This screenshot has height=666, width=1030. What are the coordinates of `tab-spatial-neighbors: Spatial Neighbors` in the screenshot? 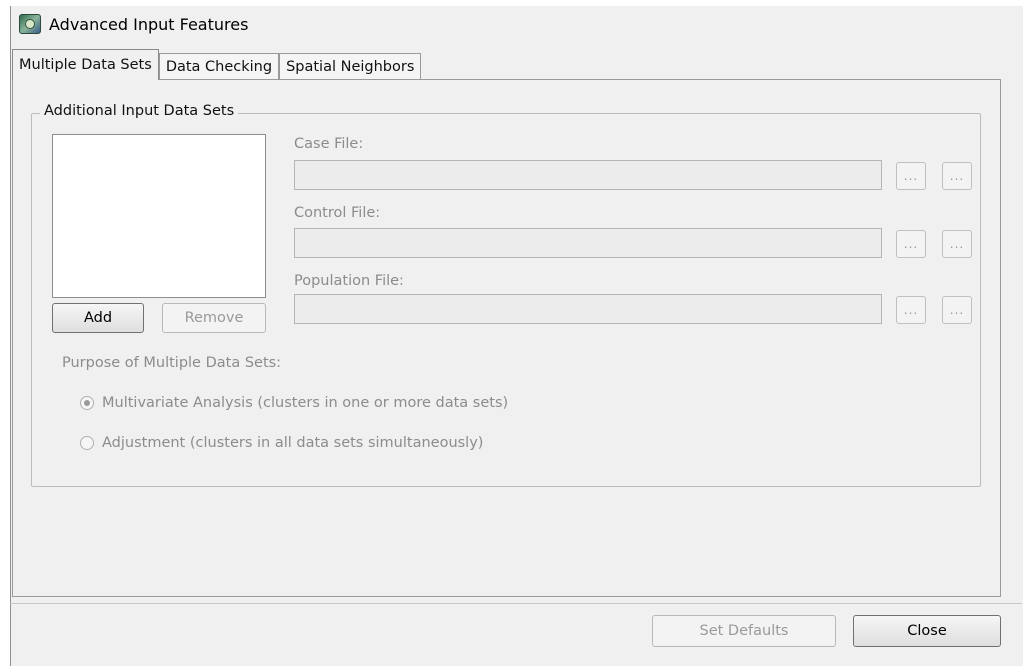 It's located at (350, 66).